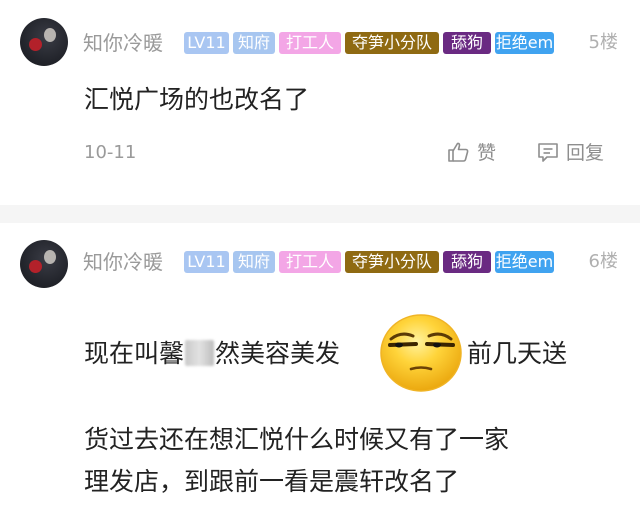 This screenshot has height=524, width=640. Describe the element at coordinates (517, 353) in the screenshot. I see `comment-text-segment: 前几天送` at that location.